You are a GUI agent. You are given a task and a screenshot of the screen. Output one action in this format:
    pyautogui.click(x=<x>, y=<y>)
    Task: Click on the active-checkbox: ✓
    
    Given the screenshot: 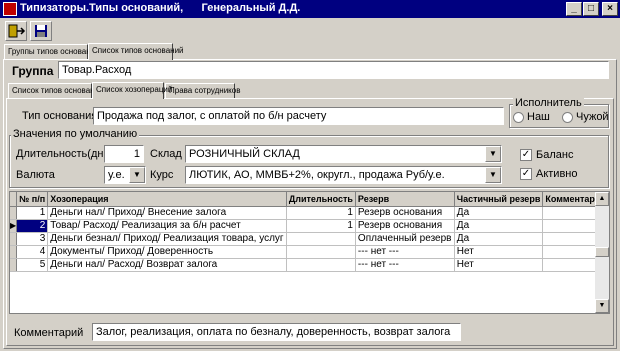 What is the action you would take?
    pyautogui.click(x=526, y=174)
    